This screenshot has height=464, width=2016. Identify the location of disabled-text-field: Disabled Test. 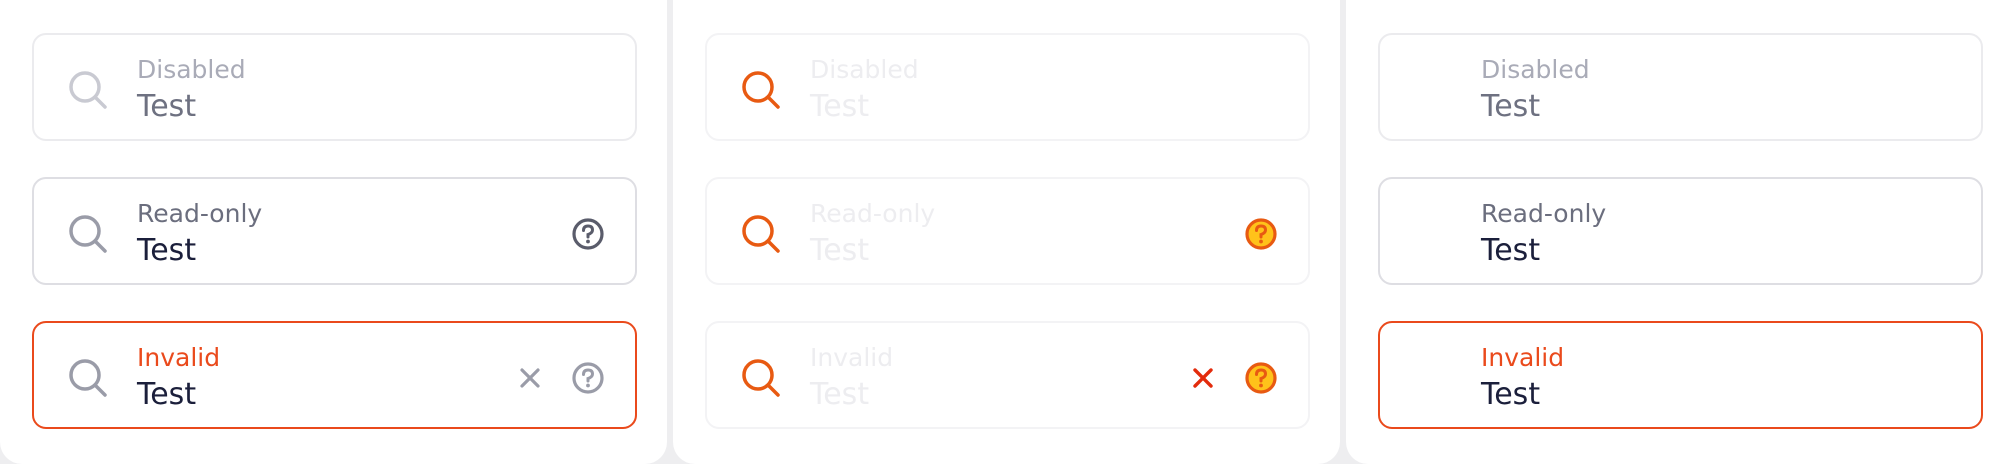
(1680, 87).